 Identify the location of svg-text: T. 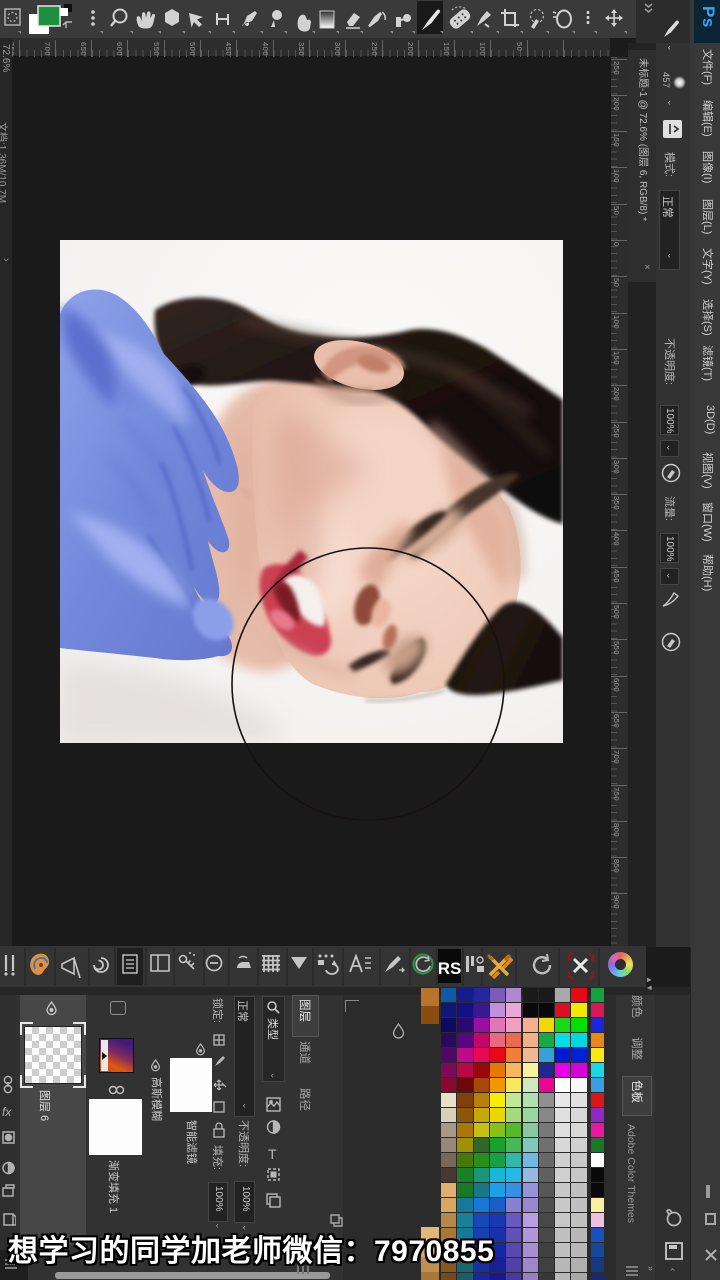
(272, 1154).